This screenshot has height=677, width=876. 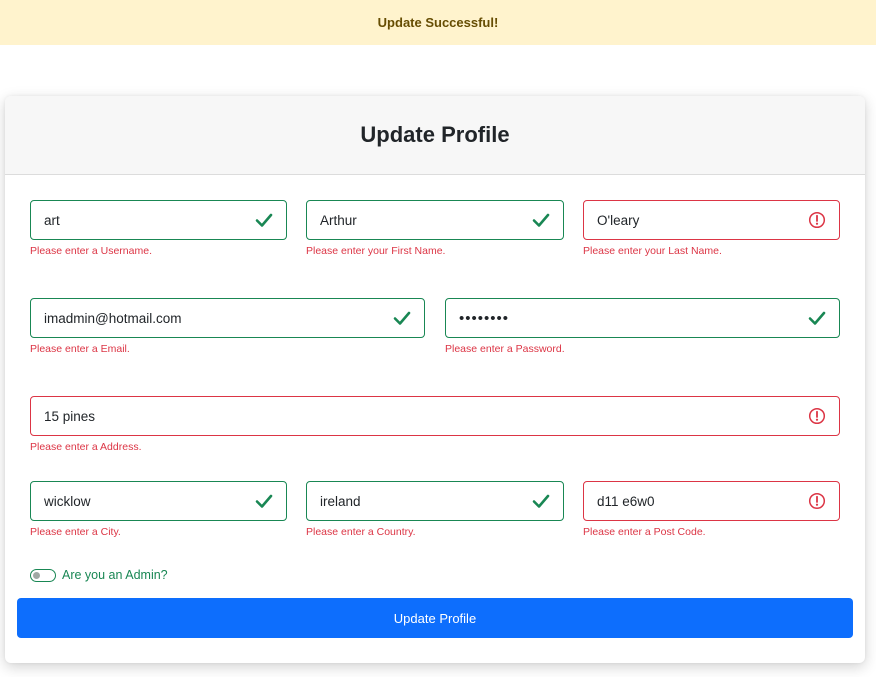 What do you see at coordinates (484, 318) in the screenshot?
I see `password-value: ••••••••` at bounding box center [484, 318].